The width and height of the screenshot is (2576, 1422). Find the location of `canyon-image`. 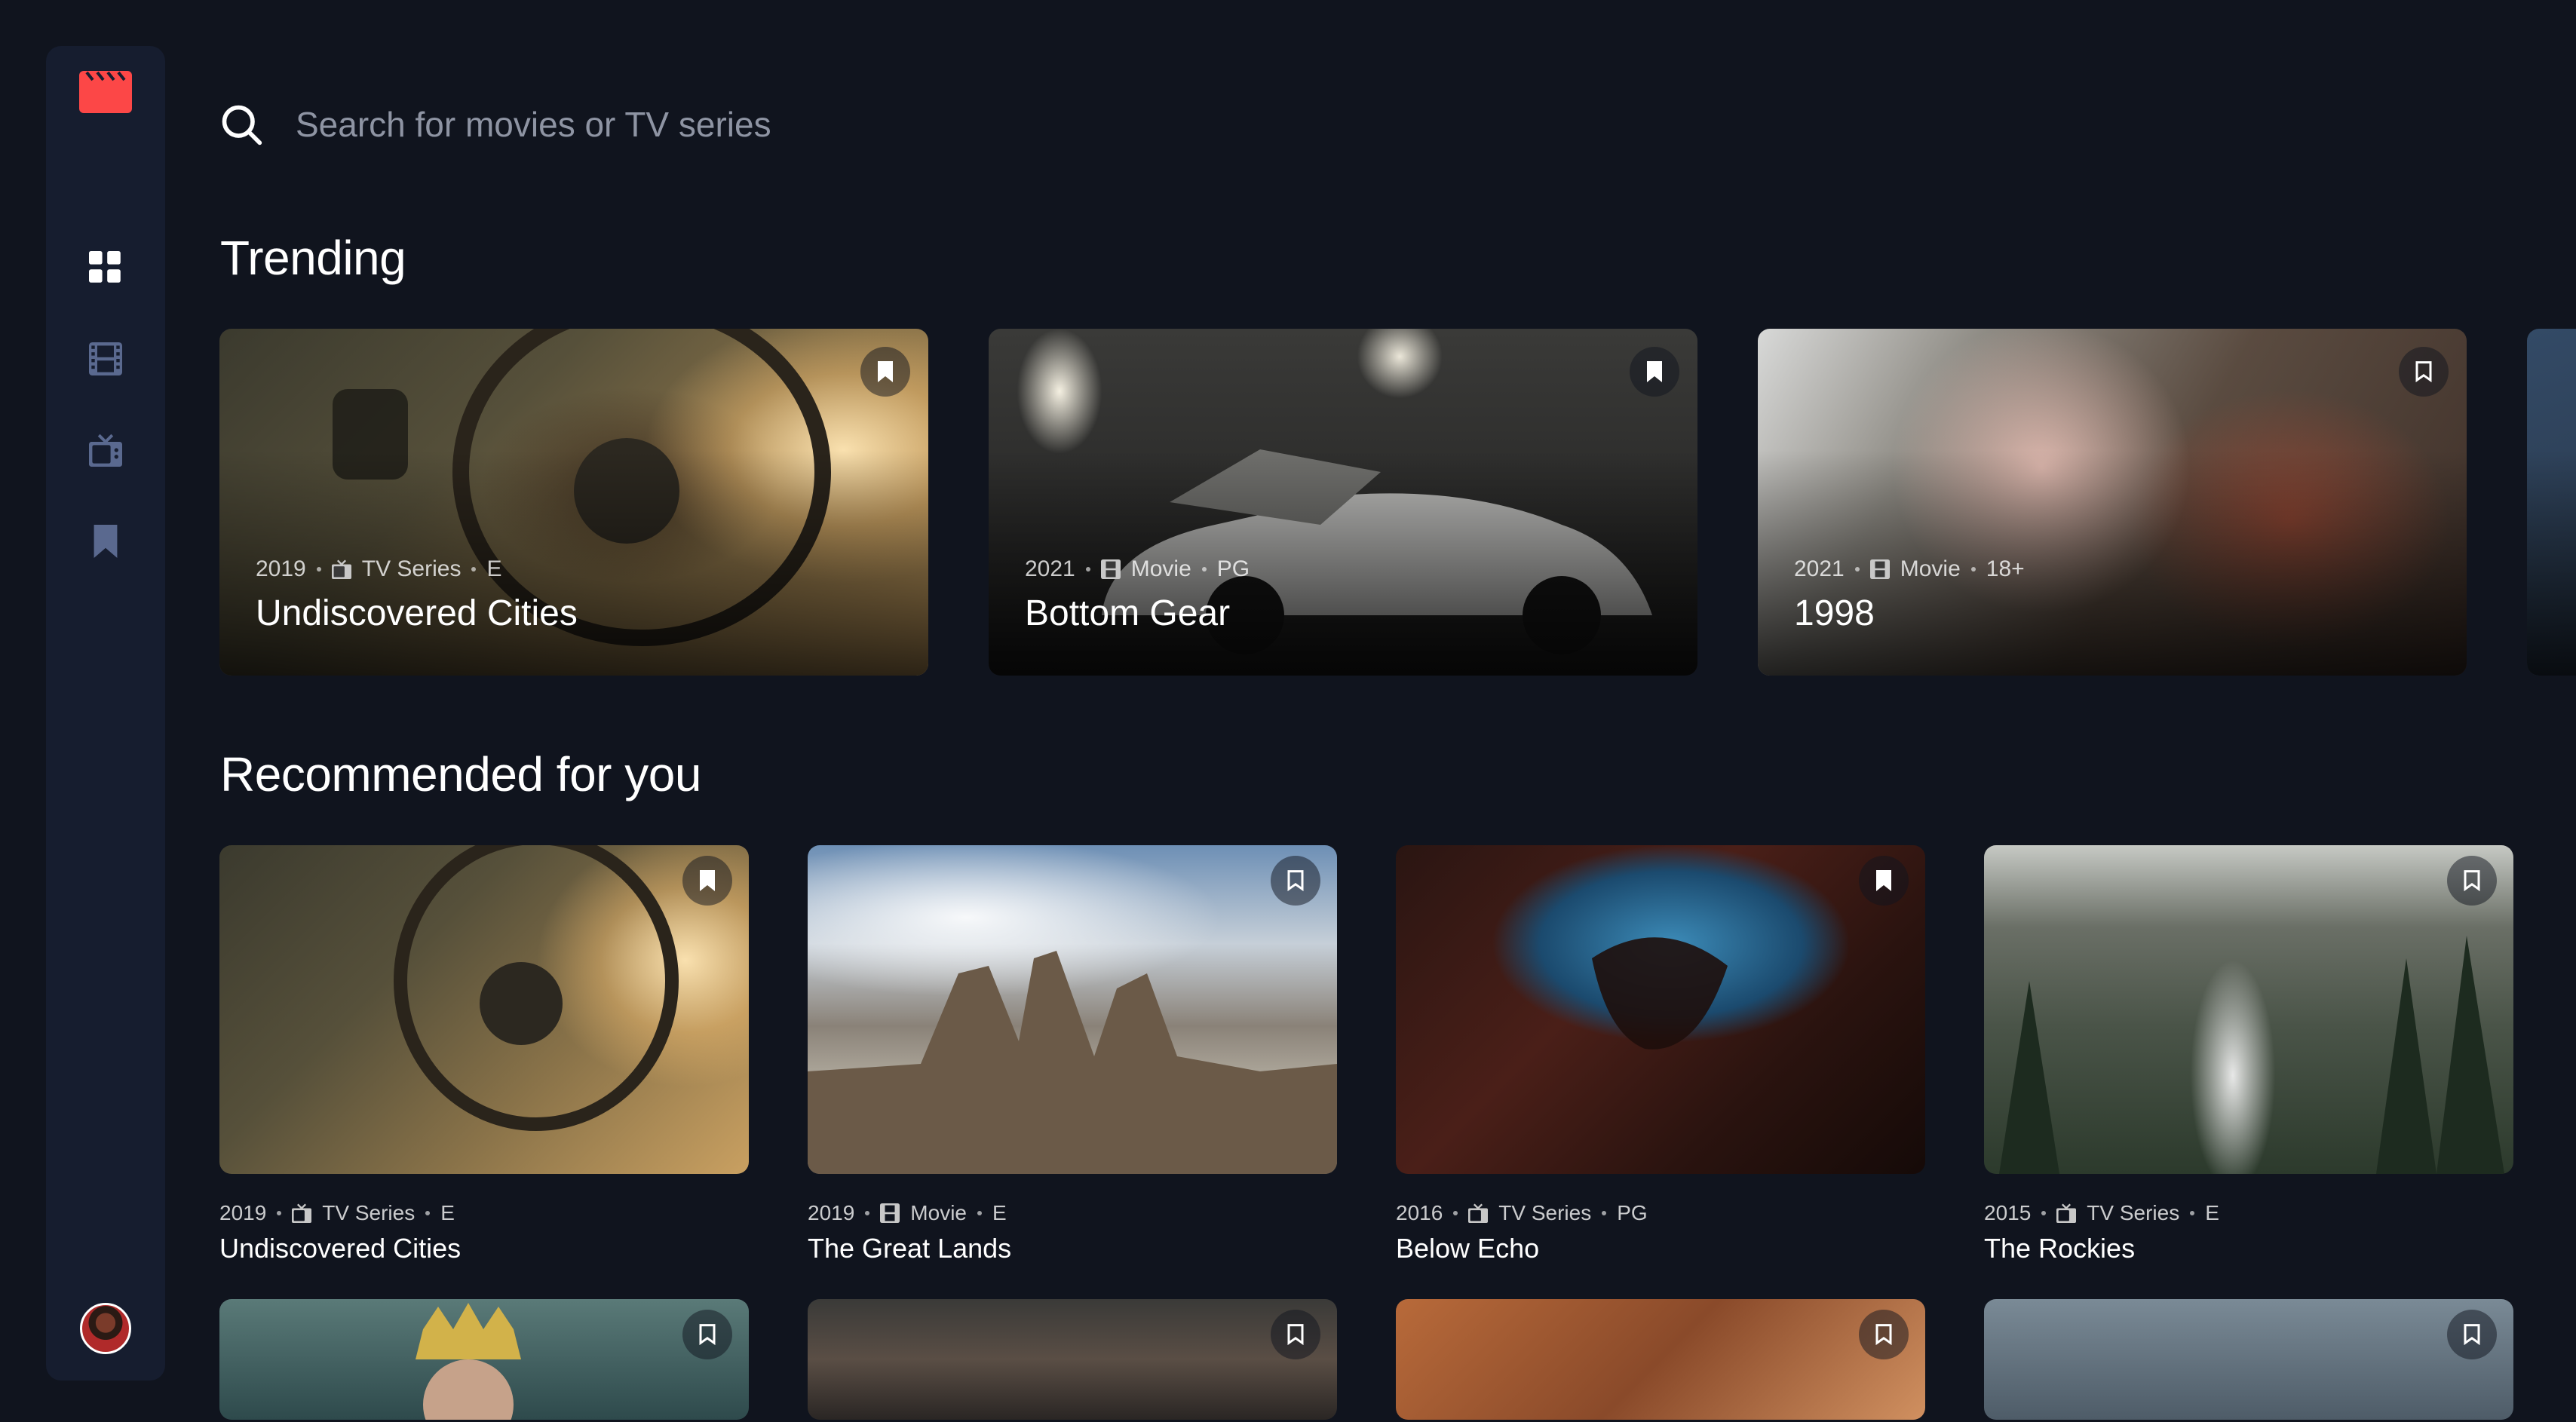

canyon-image is located at coordinates (1660, 994).